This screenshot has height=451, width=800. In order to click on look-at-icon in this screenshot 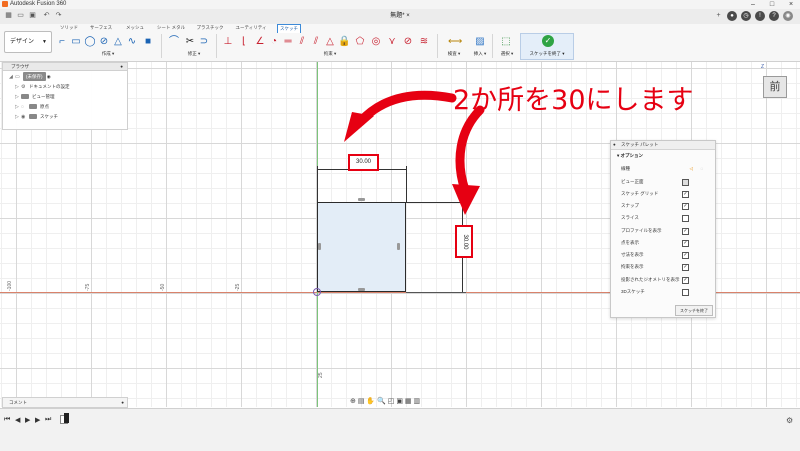, I will do `click(685, 182)`.